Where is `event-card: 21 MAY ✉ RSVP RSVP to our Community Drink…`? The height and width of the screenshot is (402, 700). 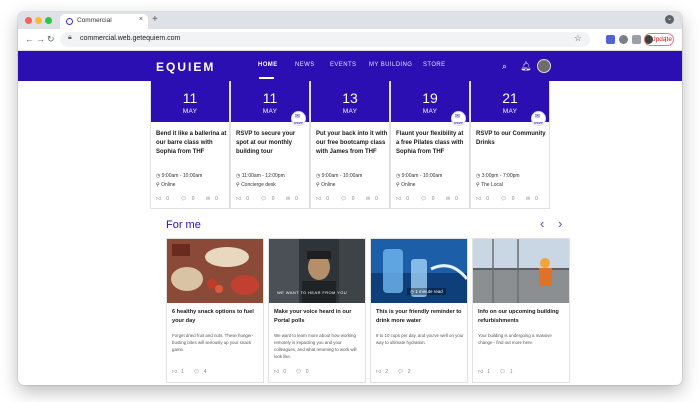
event-card: 21 MAY ✉ RSVP RSVP to our Community Drink… is located at coordinates (510, 145).